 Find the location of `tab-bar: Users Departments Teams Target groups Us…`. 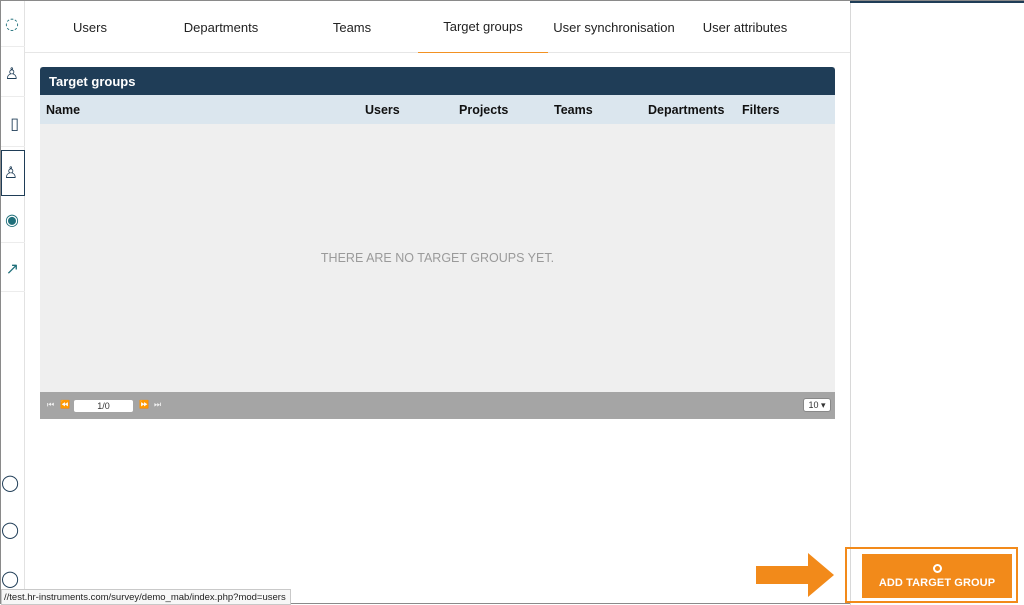

tab-bar: Users Departments Teams Target groups Us… is located at coordinates (437, 27).